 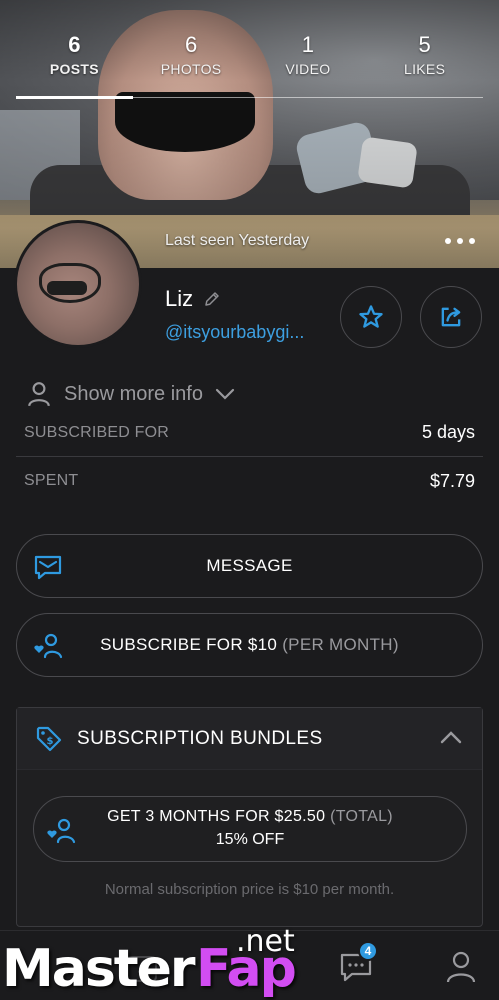 I want to click on posts-label: POSTS, so click(x=74, y=69).